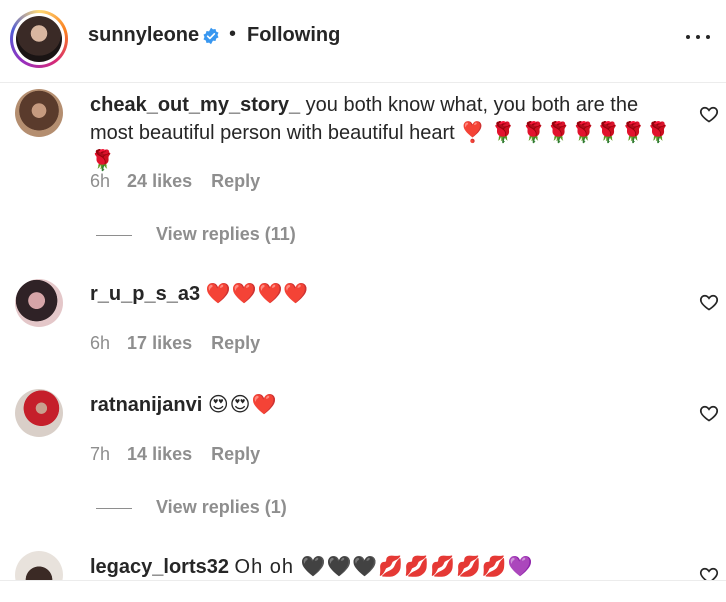  I want to click on view-replies-label: View replies (1), so click(221, 507).